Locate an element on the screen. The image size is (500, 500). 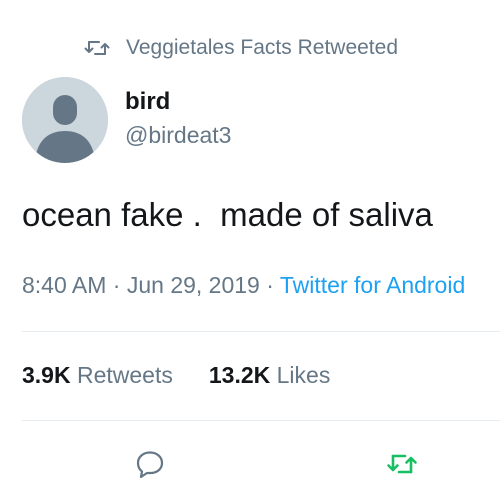
retweets-count: 3.9K is located at coordinates (46, 375).